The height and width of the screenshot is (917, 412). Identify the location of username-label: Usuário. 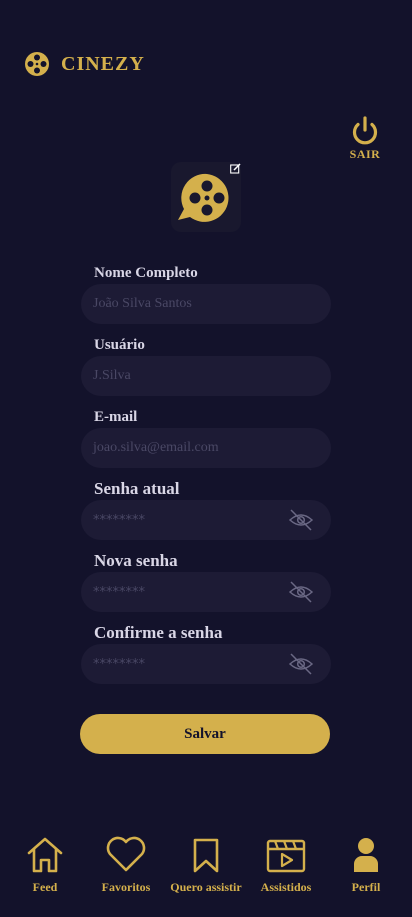
(119, 345).